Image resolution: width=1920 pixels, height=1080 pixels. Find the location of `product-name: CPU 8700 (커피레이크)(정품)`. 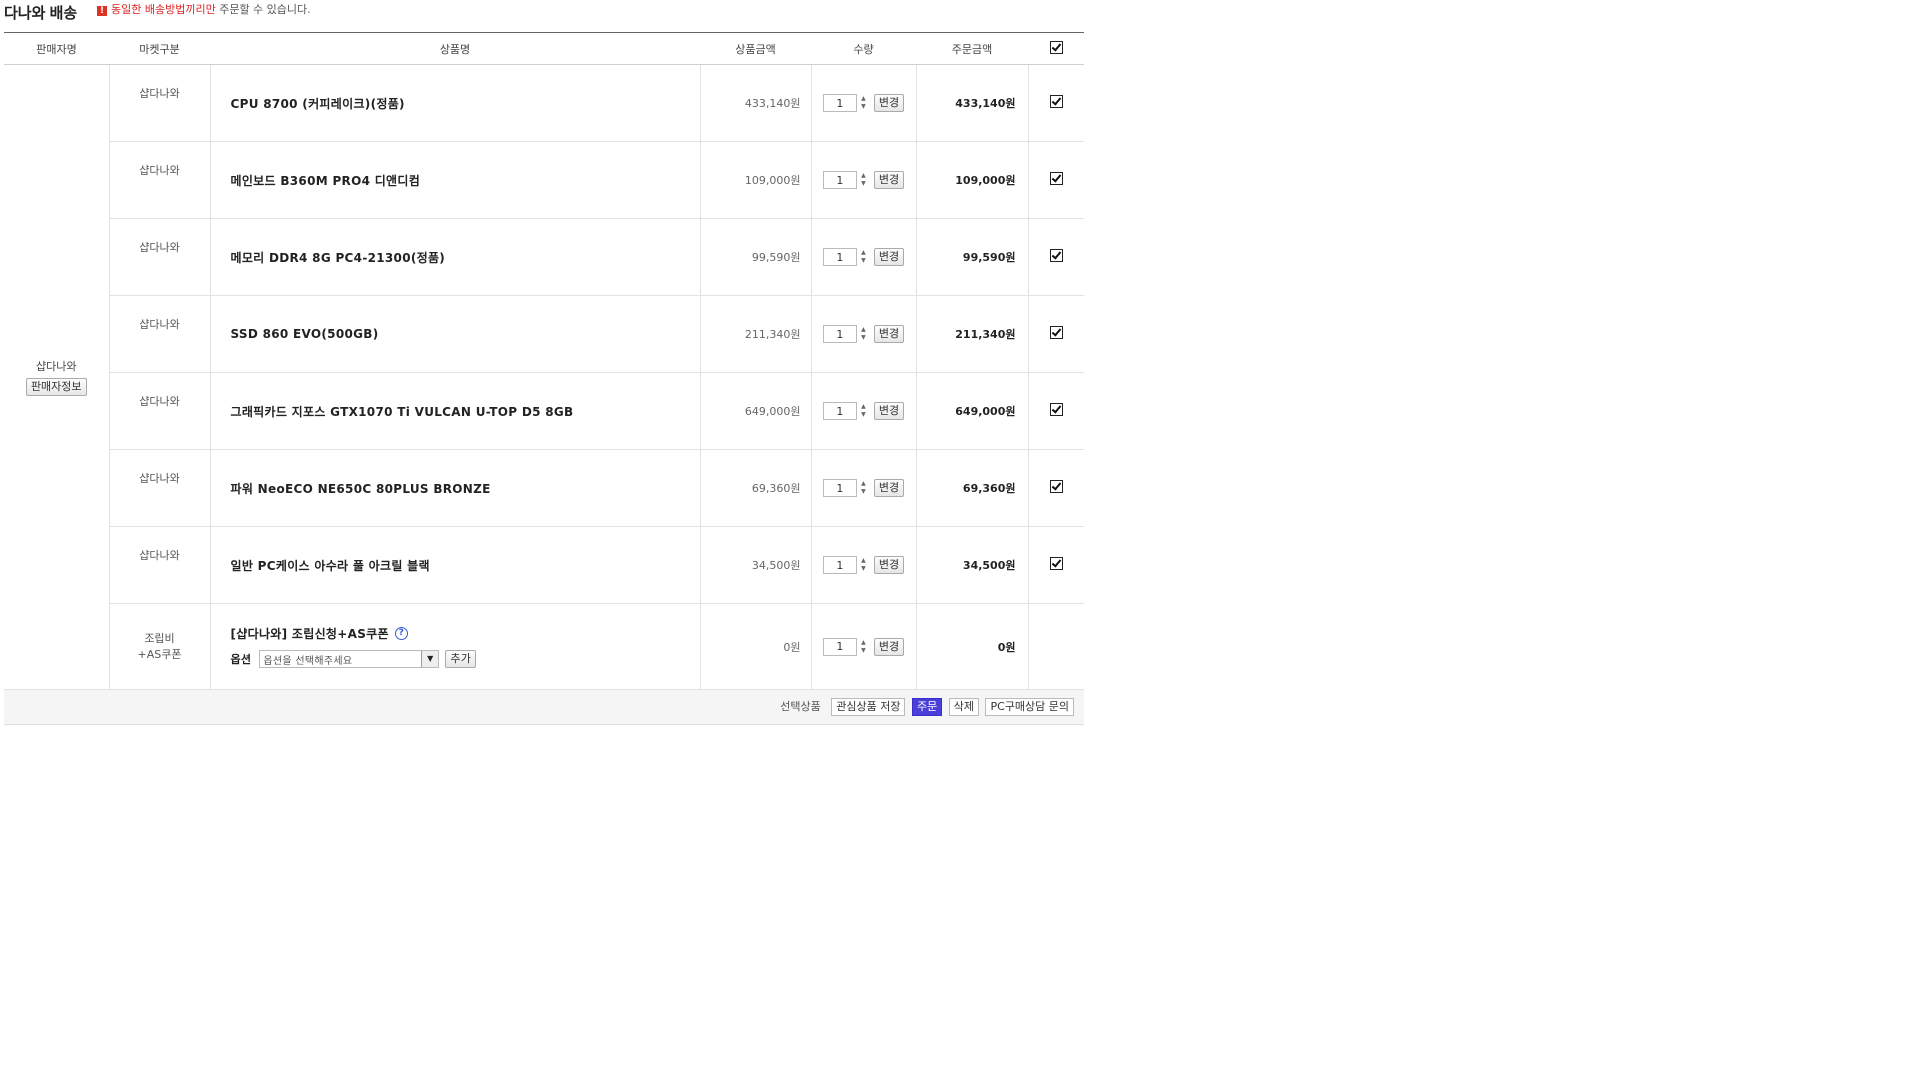

product-name: CPU 8700 (커피레이크)(정품) is located at coordinates (455, 103).